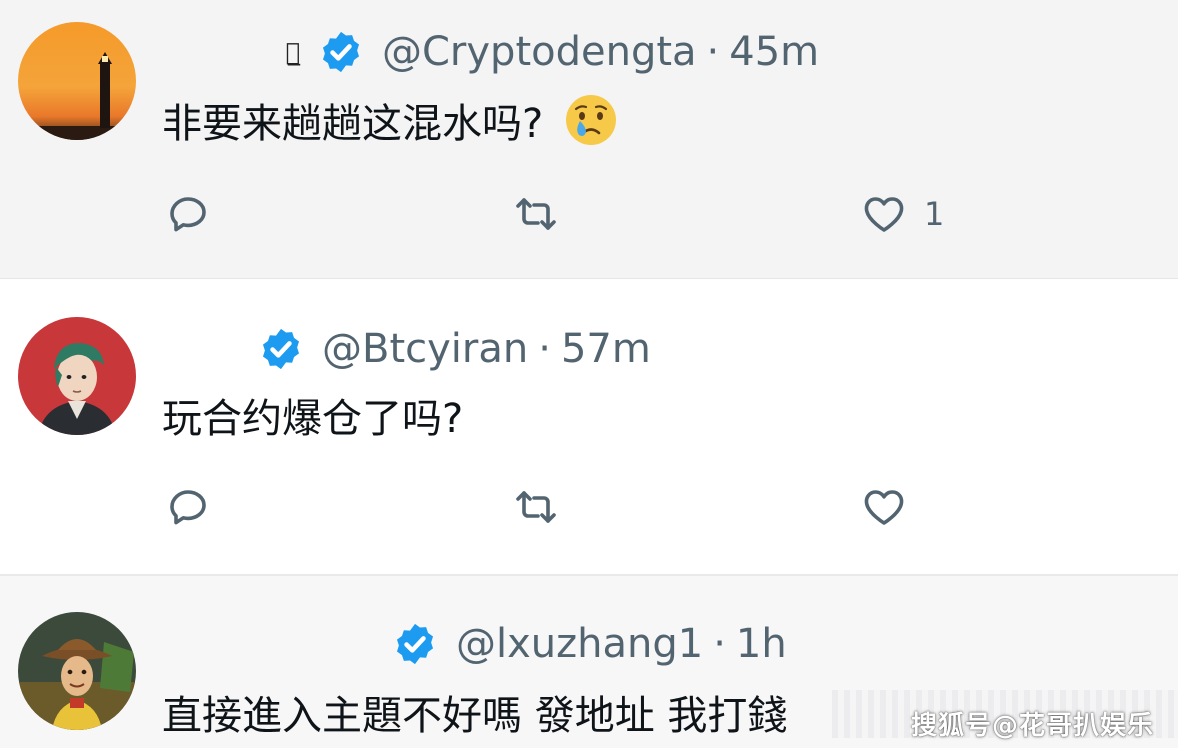  I want to click on like-button: 1, so click(902, 214).